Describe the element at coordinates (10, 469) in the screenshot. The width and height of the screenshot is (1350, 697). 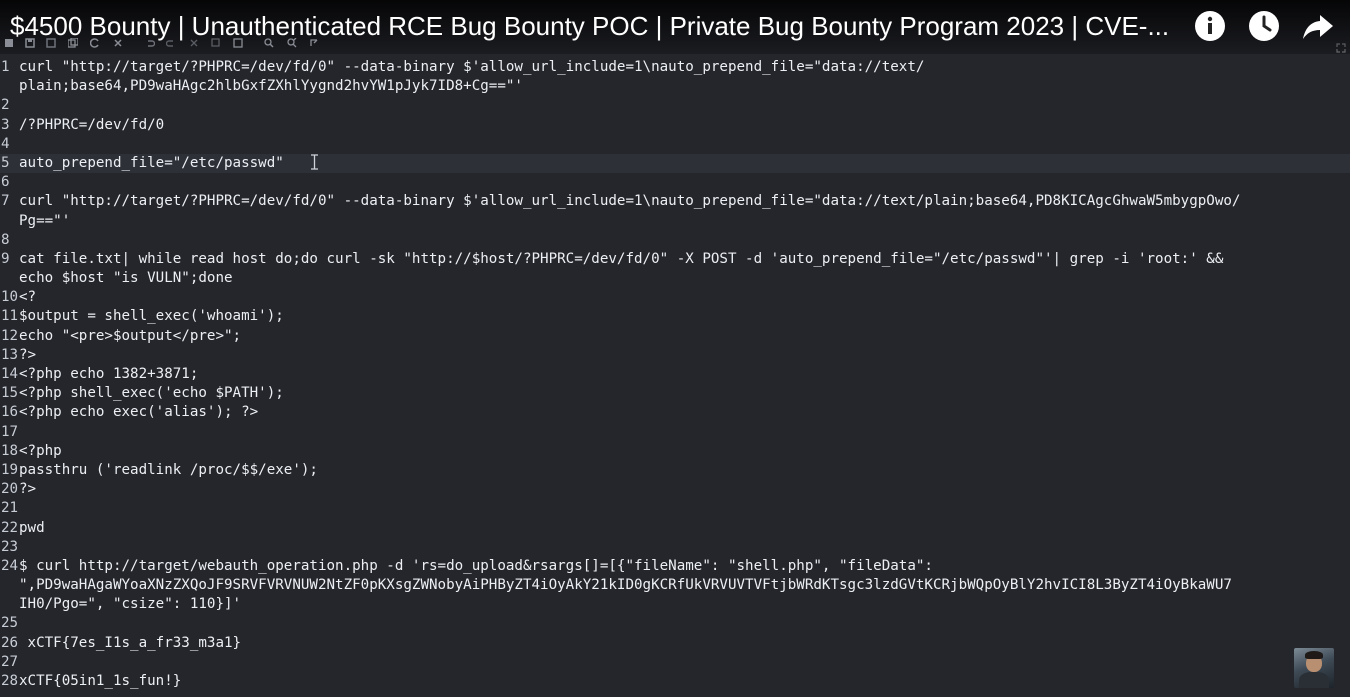
I see `line-number: 19` at that location.